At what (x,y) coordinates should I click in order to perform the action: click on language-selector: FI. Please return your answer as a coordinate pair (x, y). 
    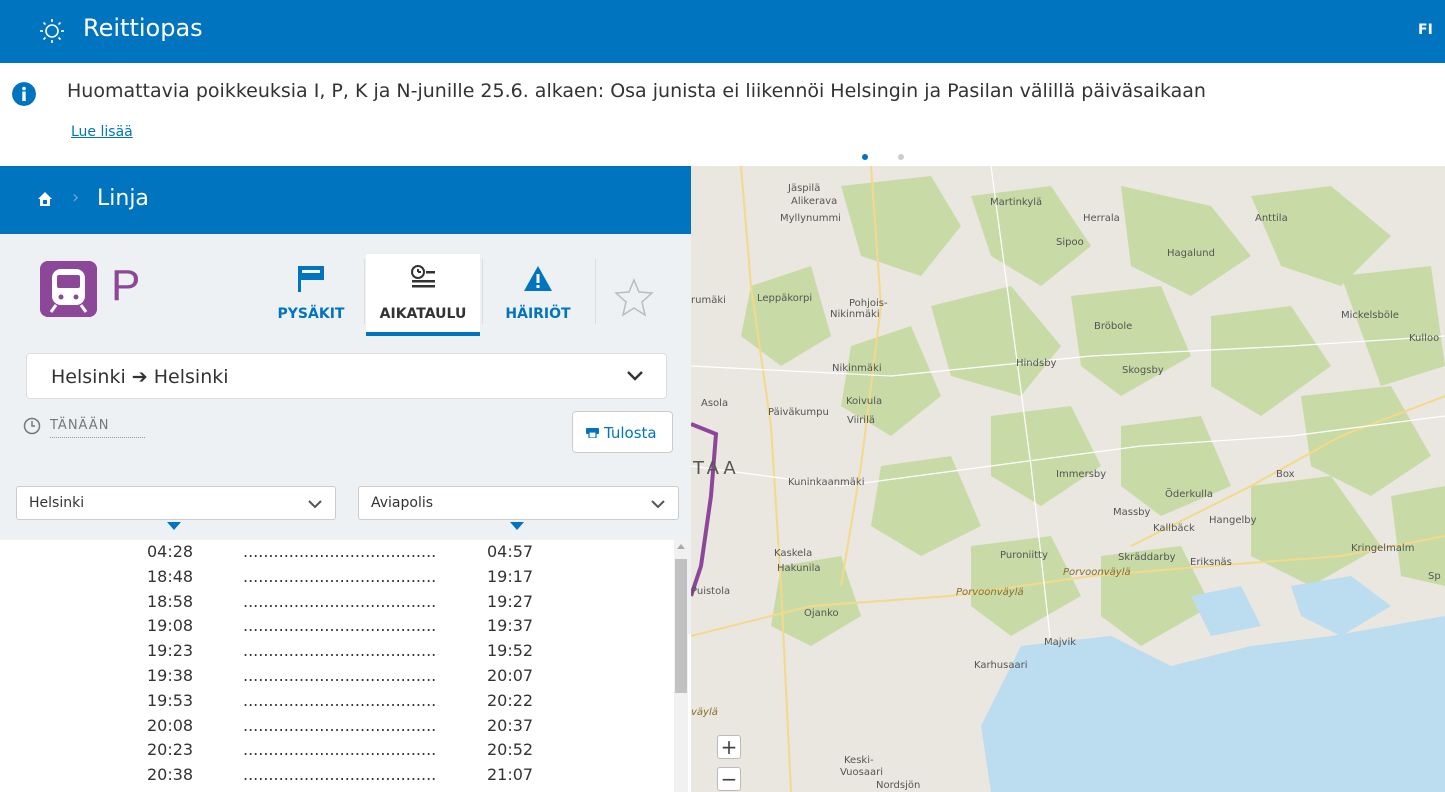
    Looking at the image, I should click on (1425, 30).